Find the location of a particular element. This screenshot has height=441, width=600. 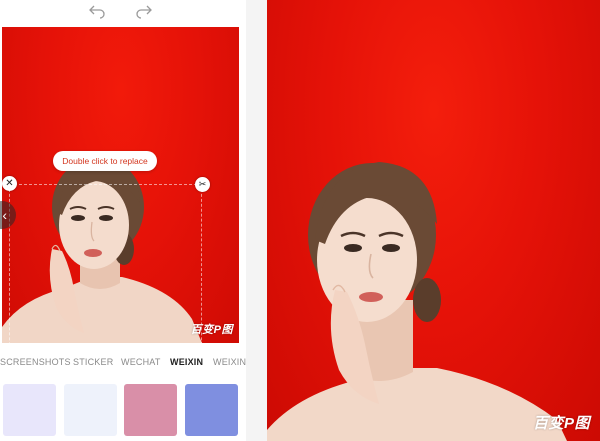

swatch-pink is located at coordinates (150, 410).